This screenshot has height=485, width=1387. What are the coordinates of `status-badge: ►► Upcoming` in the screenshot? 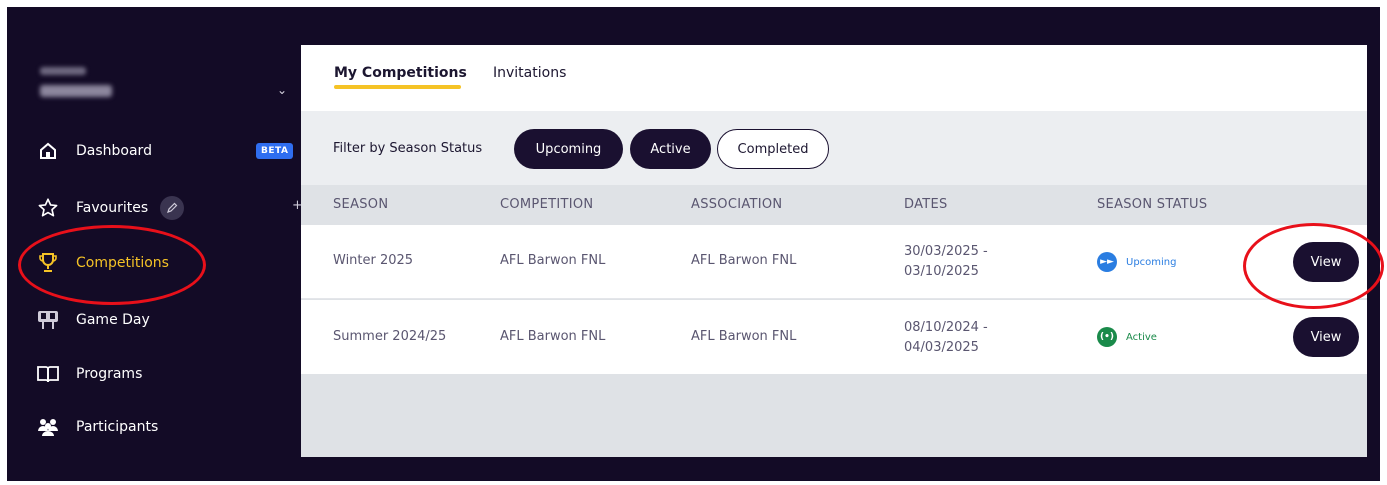 It's located at (1137, 262).